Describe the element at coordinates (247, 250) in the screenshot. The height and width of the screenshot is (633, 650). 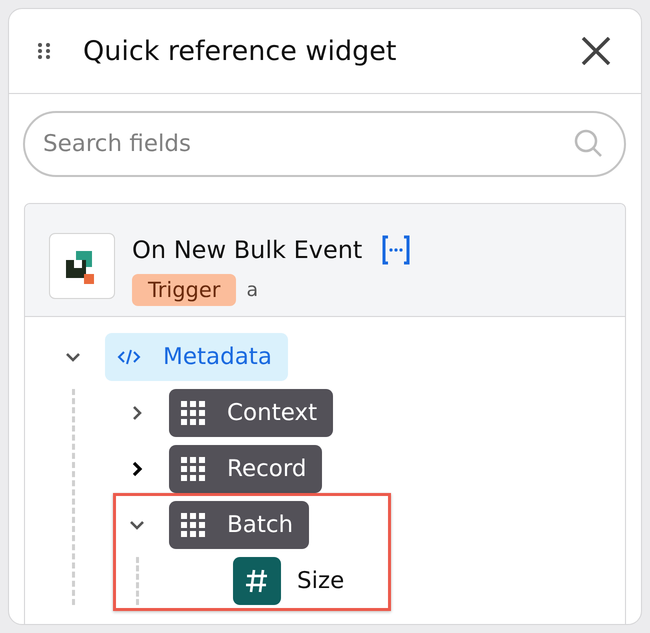
I see `trigger-name: On New Bulk Event` at that location.